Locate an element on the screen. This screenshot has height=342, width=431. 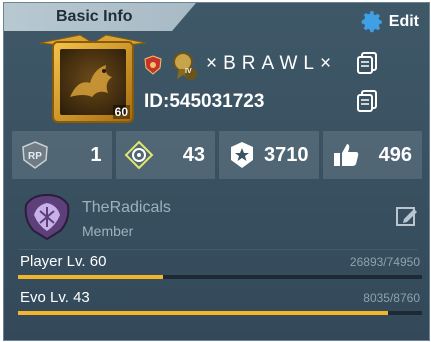
crest-badge-icon is located at coordinates (153, 65).